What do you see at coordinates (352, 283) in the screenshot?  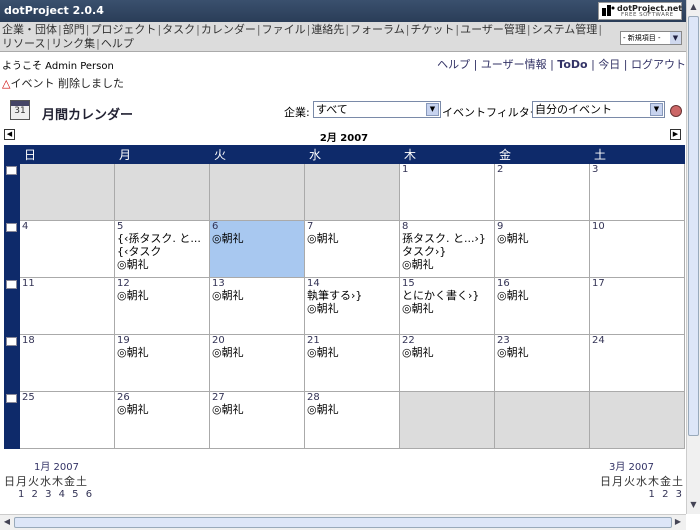 I see `day-number: 14` at bounding box center [352, 283].